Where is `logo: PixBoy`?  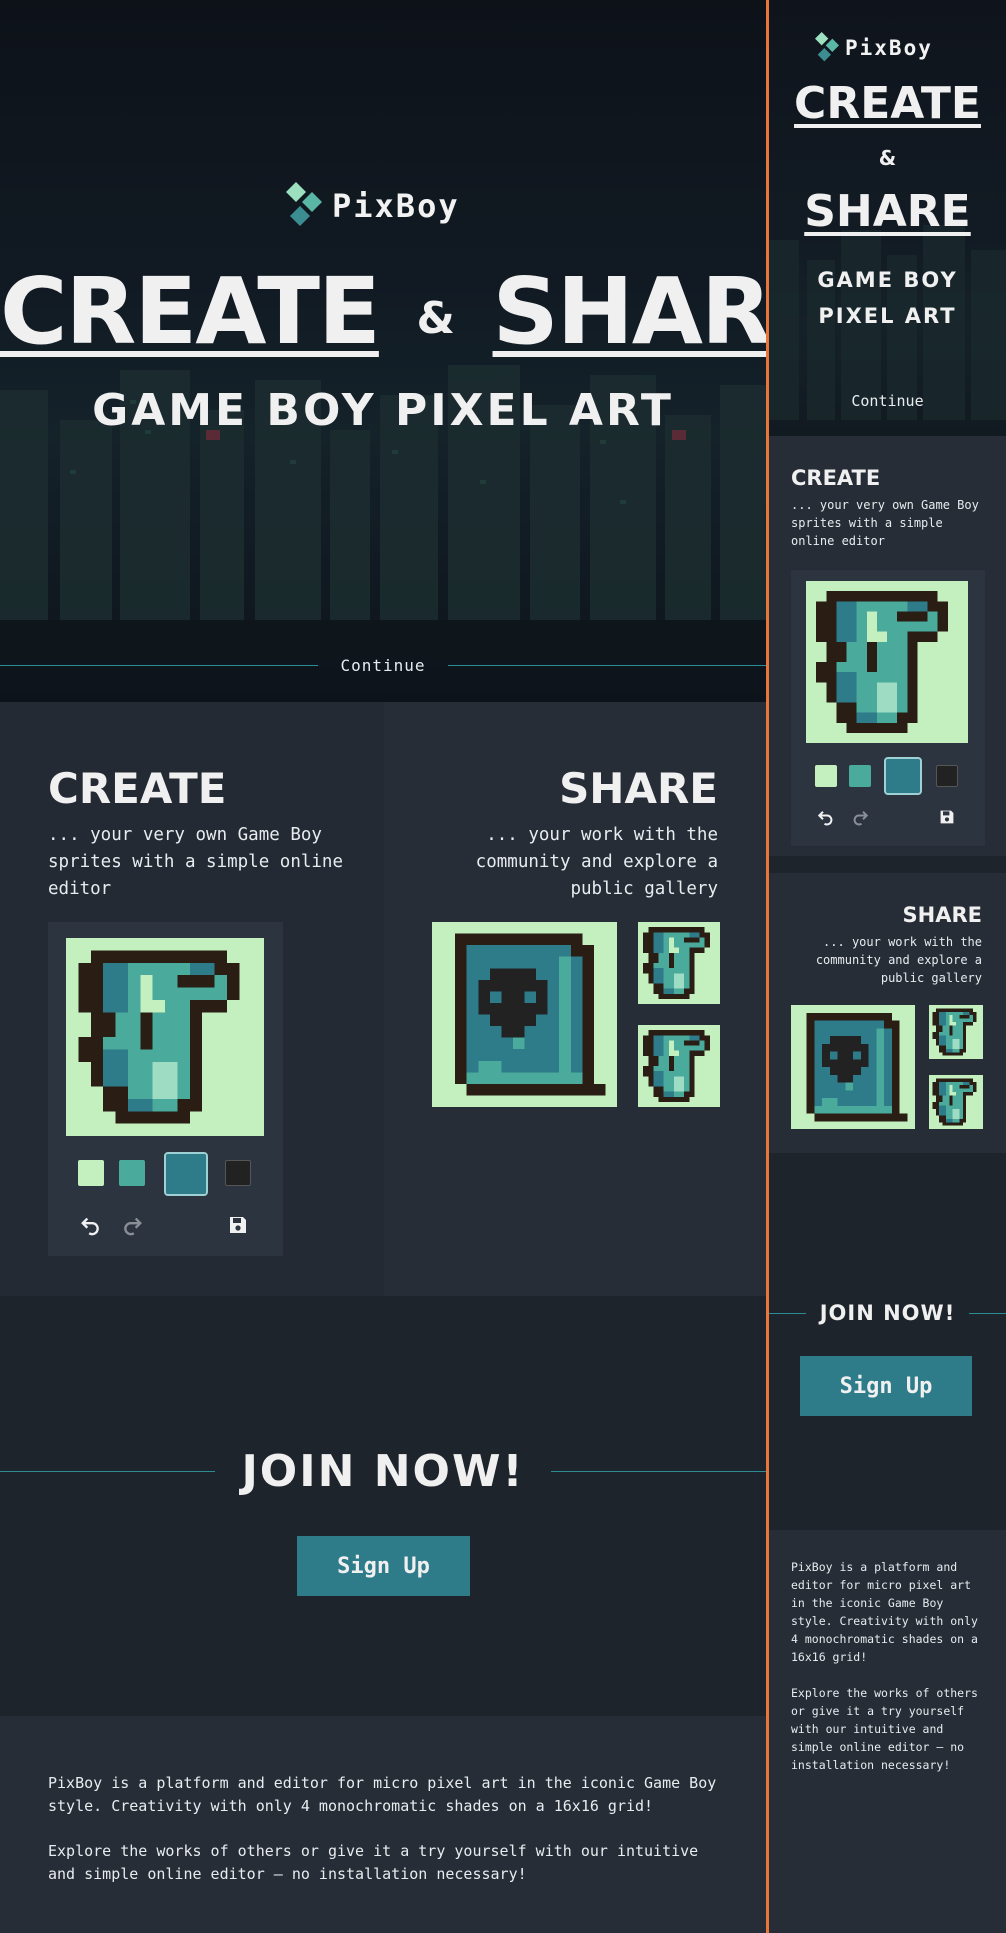
logo: PixBoy is located at coordinates (373, 206).